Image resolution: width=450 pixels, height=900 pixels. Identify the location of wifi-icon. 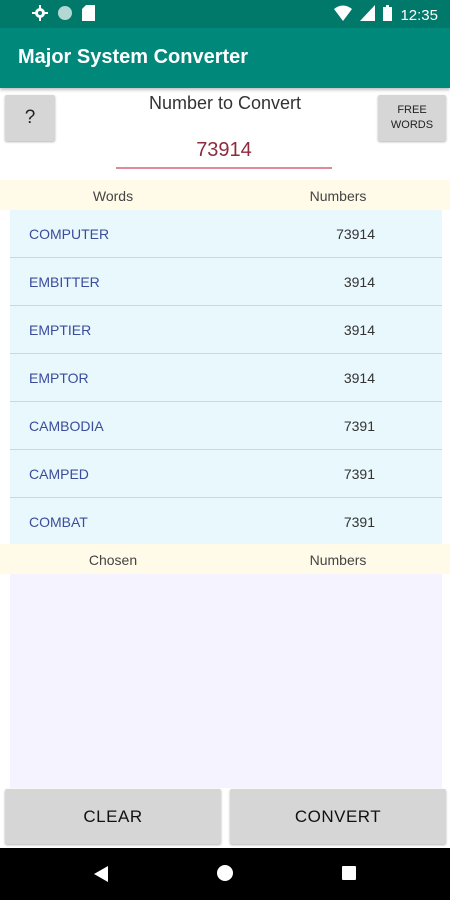
(343, 15).